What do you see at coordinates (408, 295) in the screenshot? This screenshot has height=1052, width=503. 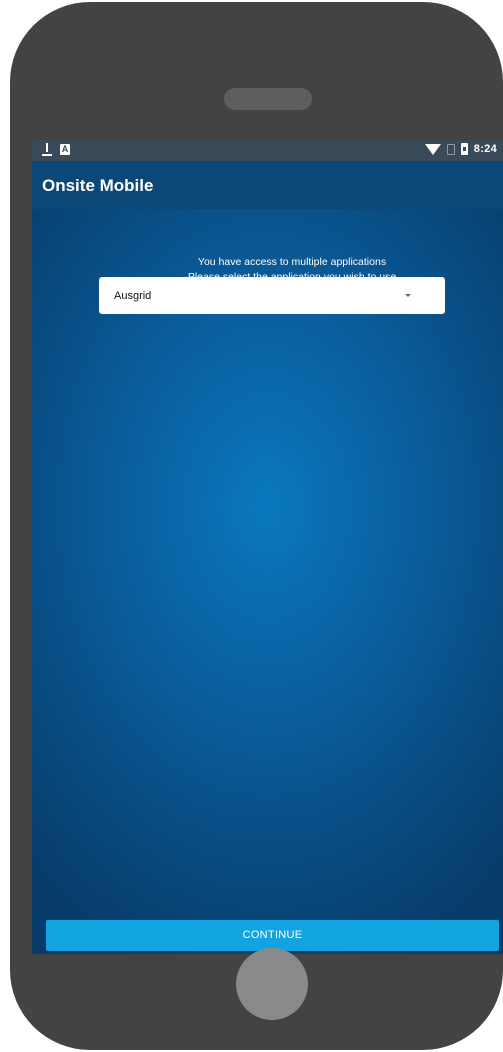 I see `chevron-down-icon` at bounding box center [408, 295].